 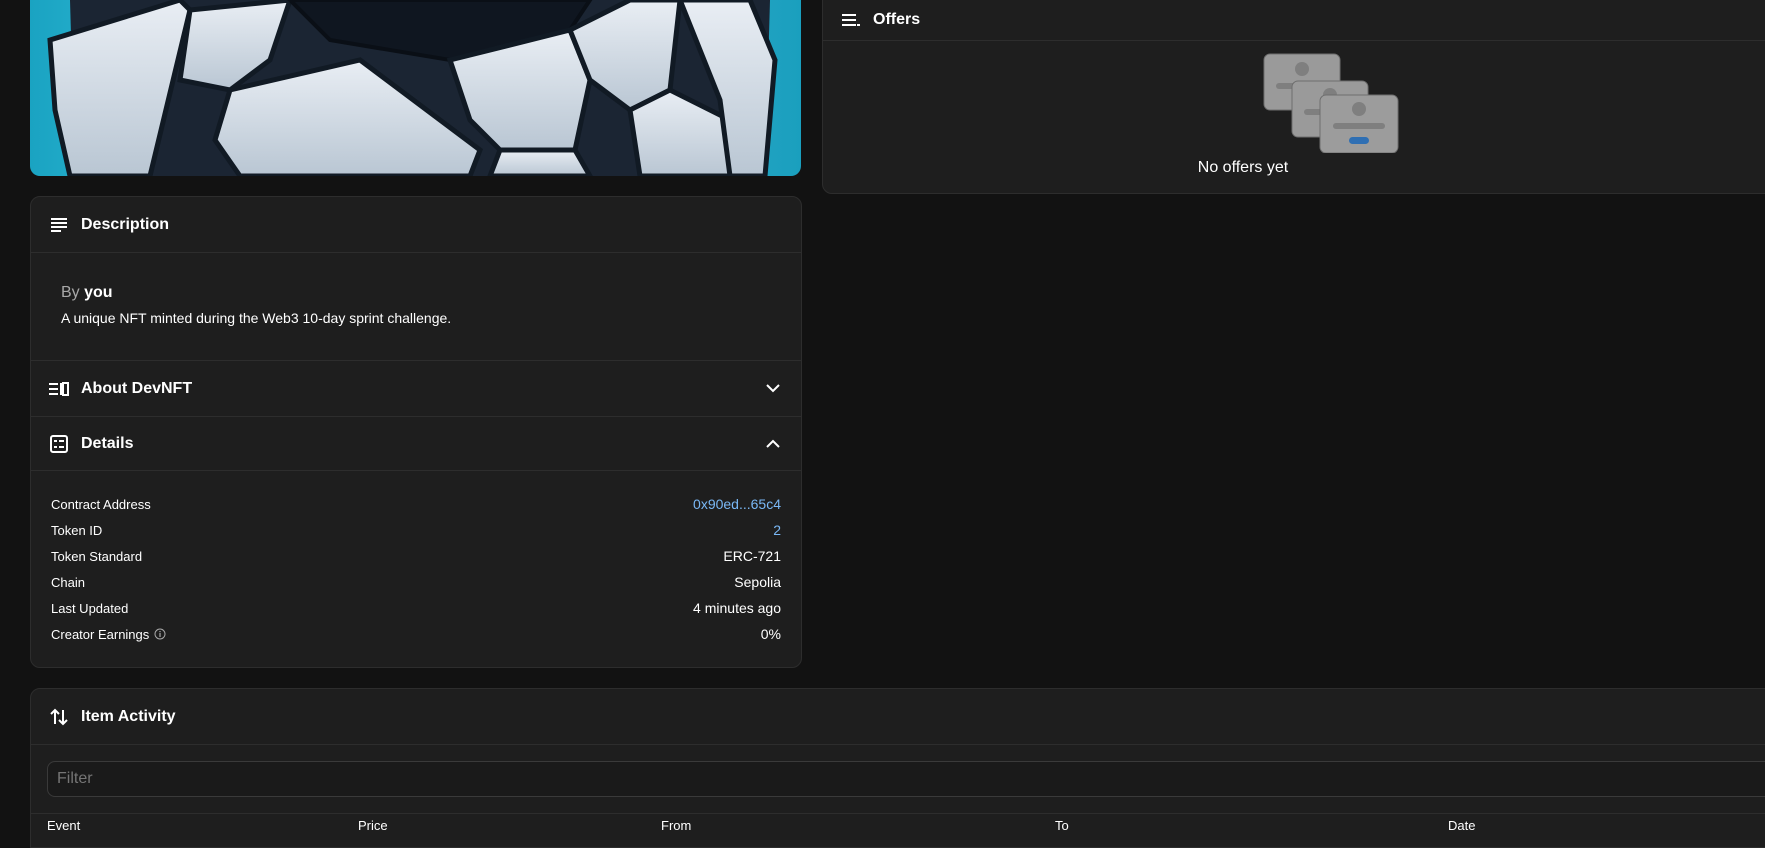 What do you see at coordinates (770, 634) in the screenshot?
I see `detail-value: 0%` at bounding box center [770, 634].